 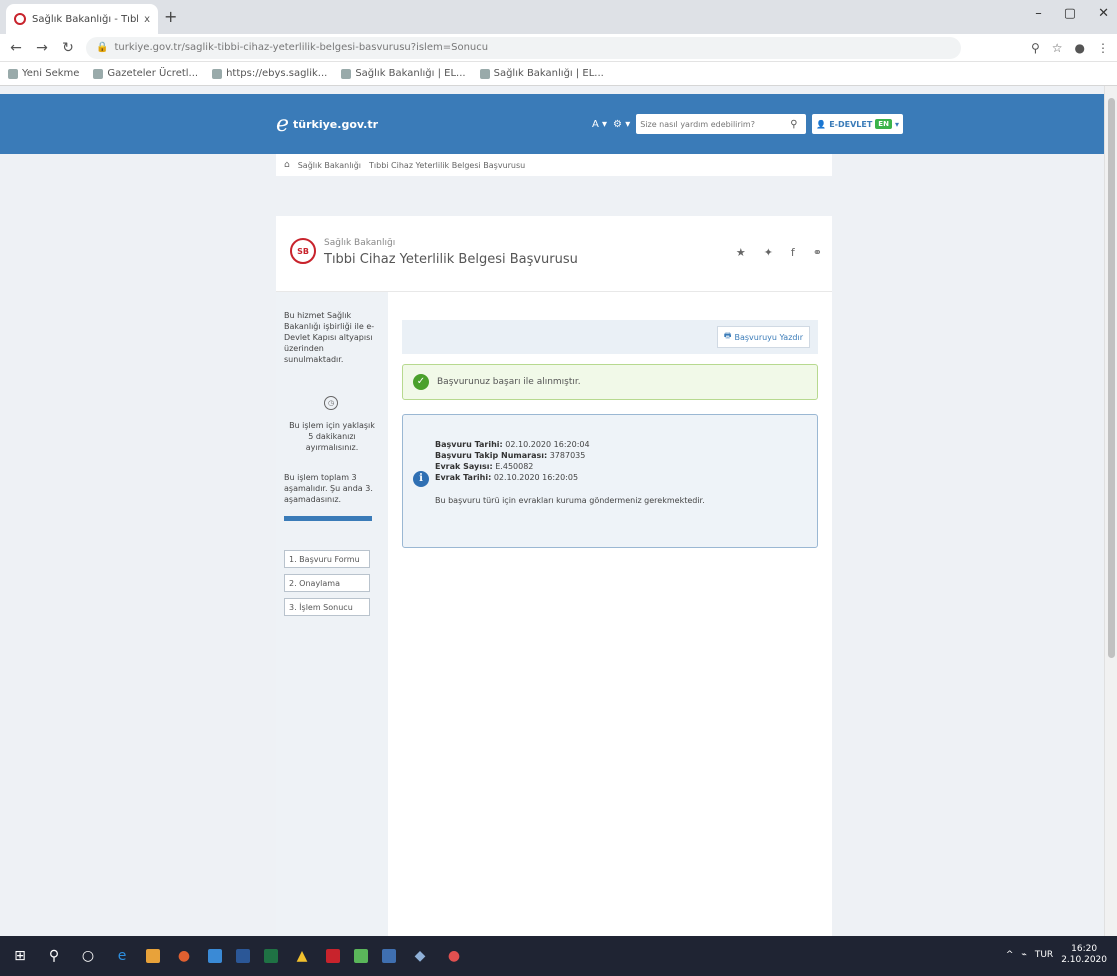 I want to click on minimize-icon: –, so click(x=1038, y=13).